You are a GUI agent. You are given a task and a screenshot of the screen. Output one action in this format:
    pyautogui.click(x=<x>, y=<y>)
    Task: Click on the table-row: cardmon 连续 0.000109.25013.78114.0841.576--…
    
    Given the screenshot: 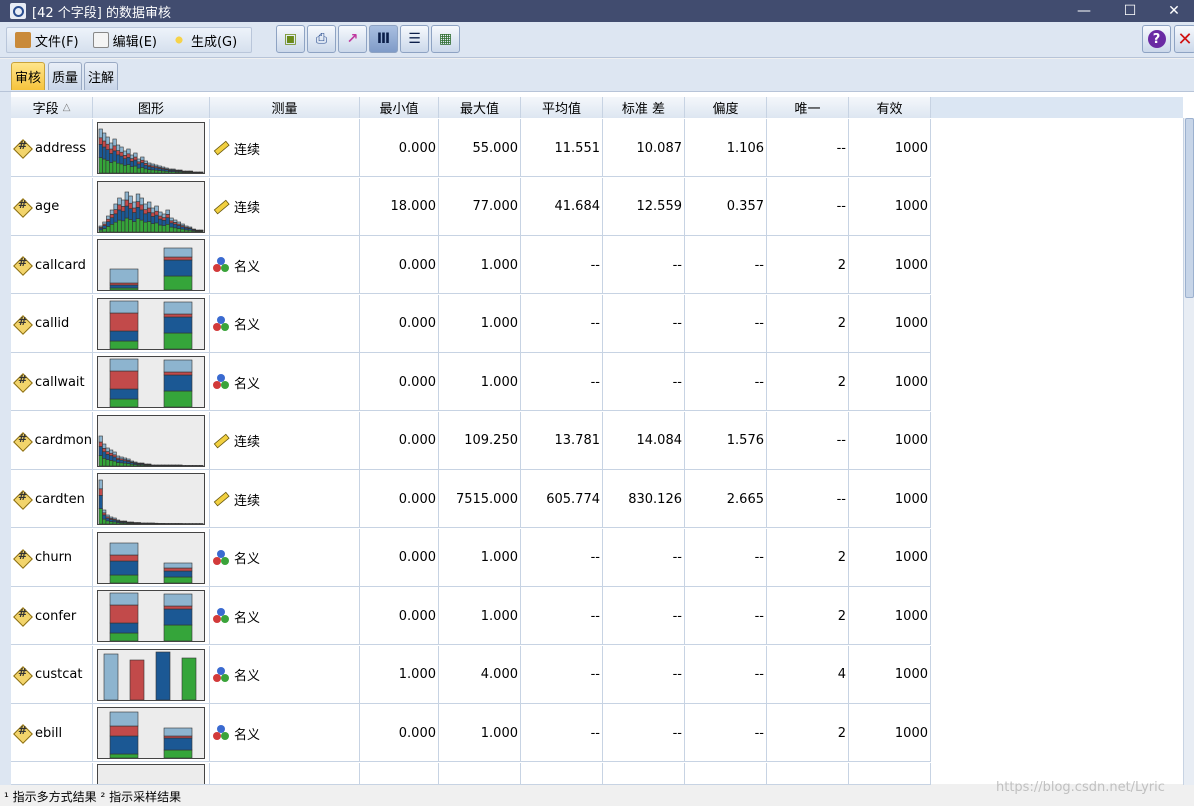 What is the action you would take?
    pyautogui.click(x=471, y=440)
    